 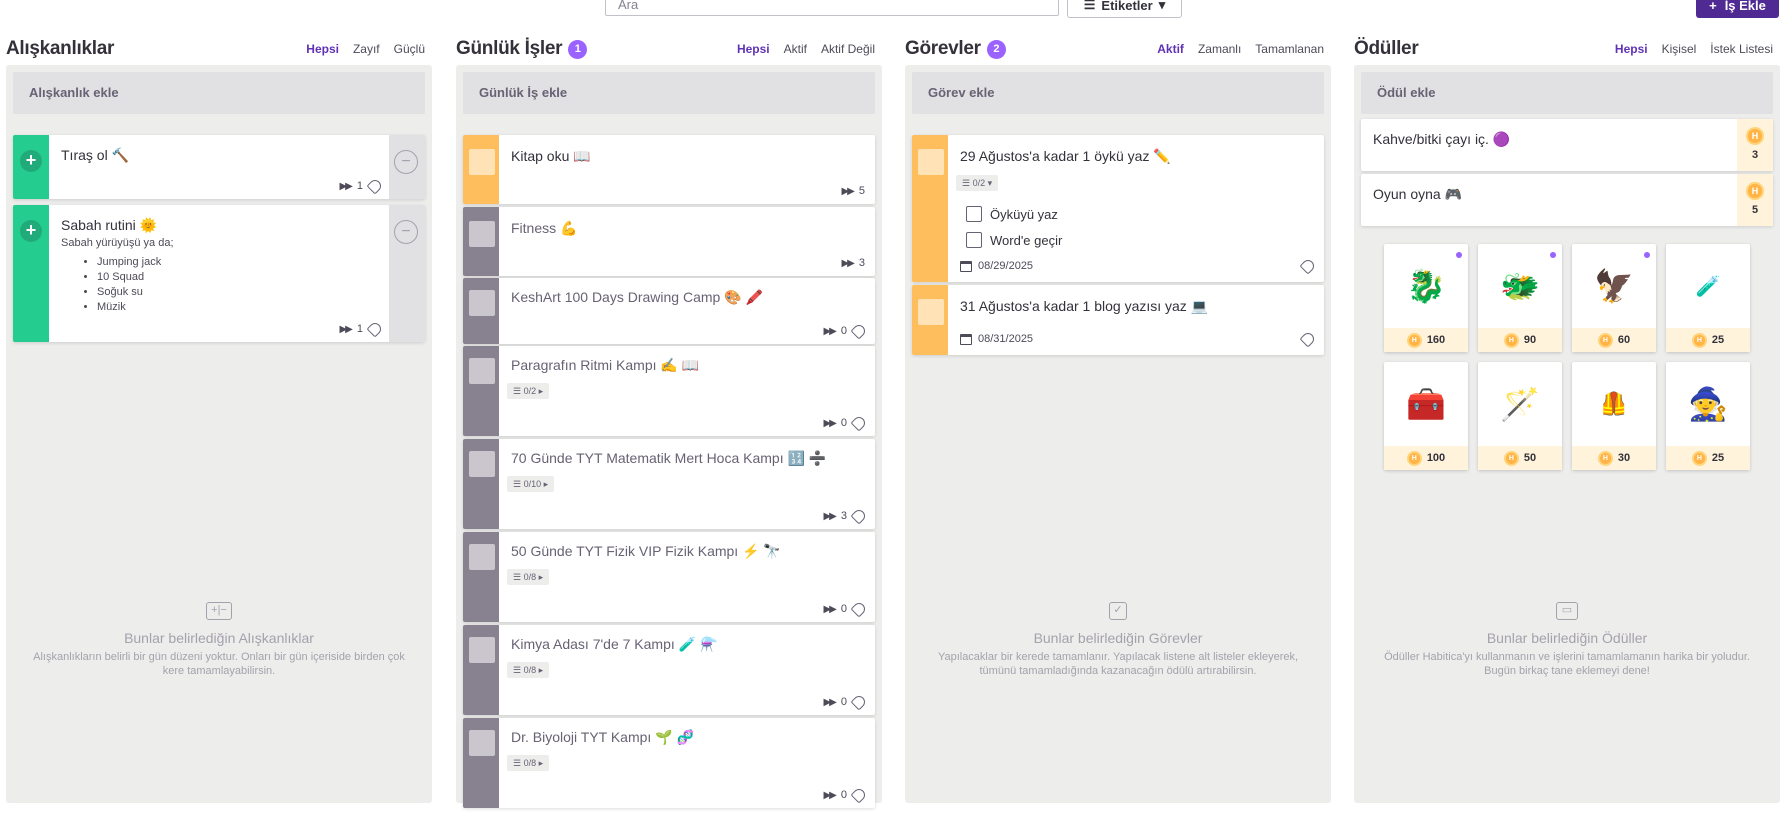 What do you see at coordinates (1614, 403) in the screenshot?
I see `shop-item-image: 🦺` at bounding box center [1614, 403].